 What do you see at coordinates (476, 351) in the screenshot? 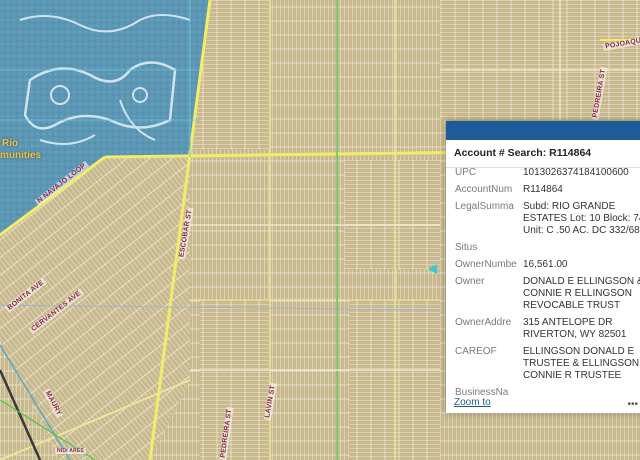
I see `attr-key: CAREOF` at bounding box center [476, 351].